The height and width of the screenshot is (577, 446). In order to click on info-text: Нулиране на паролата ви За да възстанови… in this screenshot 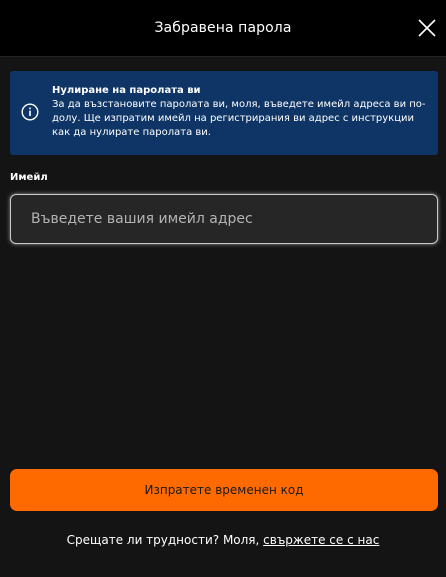, I will do `click(239, 112)`.